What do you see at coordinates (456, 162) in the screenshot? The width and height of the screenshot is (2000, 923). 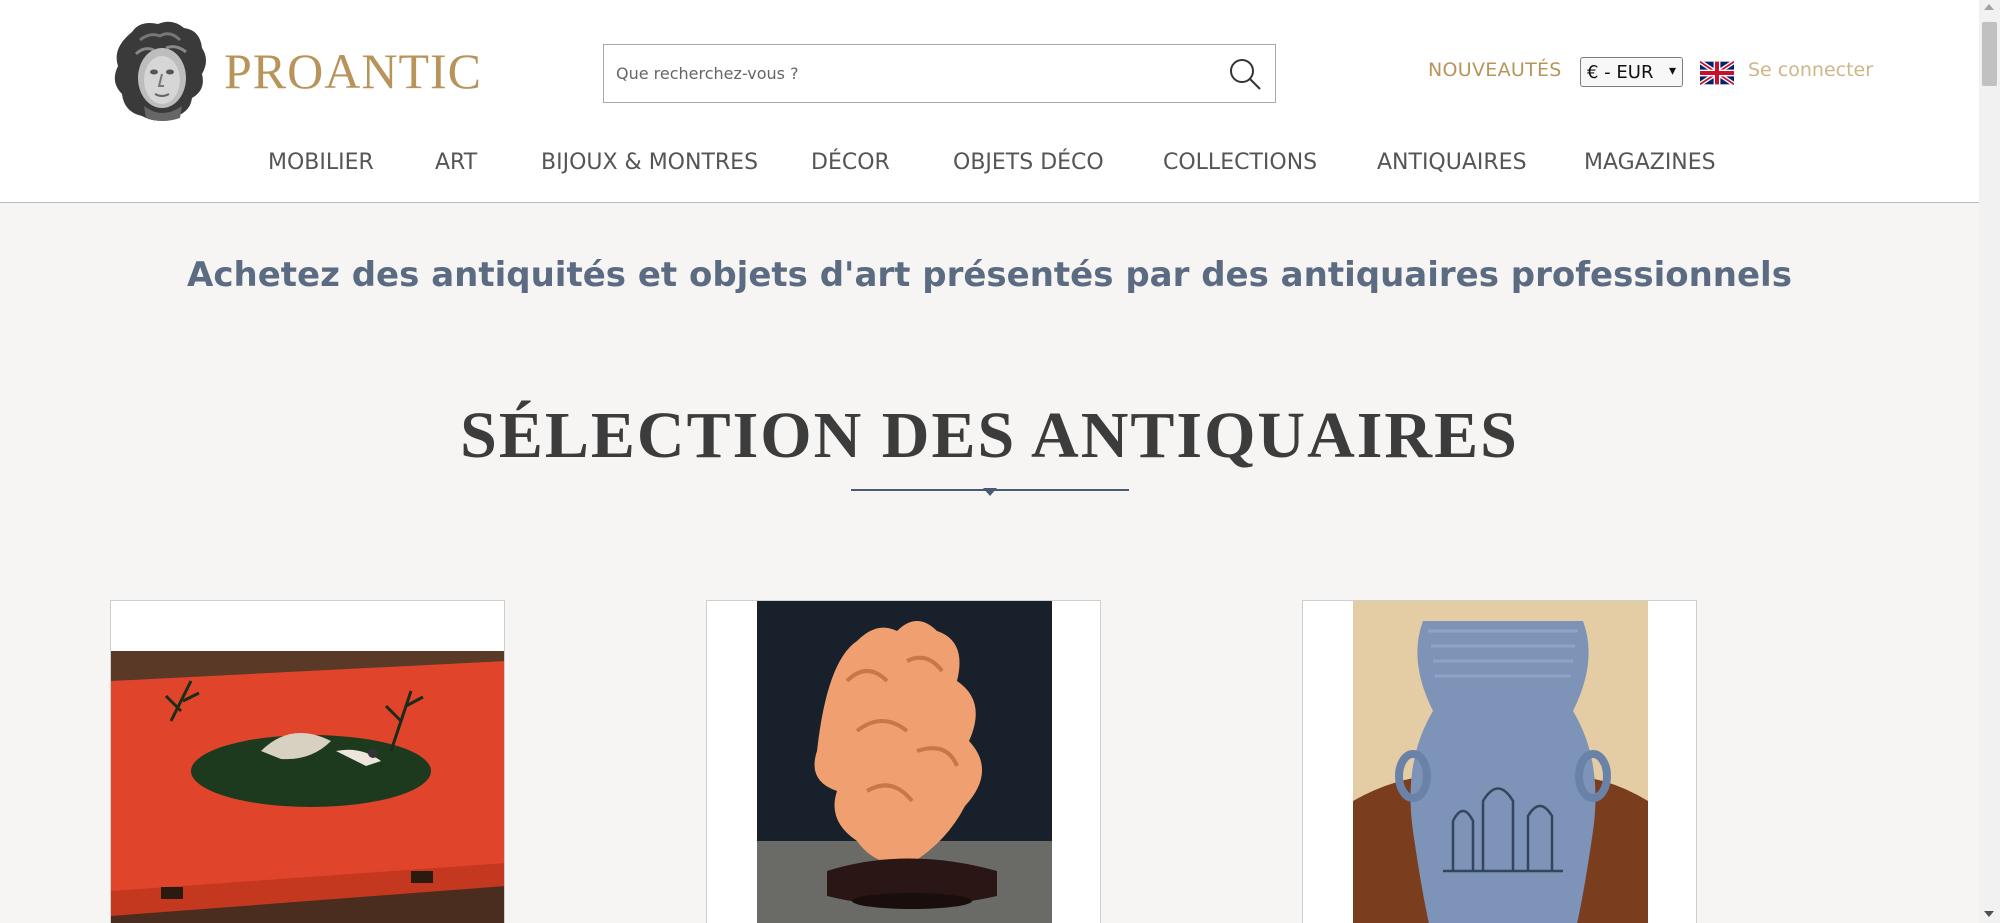 I see `nav-item-art: ART` at bounding box center [456, 162].